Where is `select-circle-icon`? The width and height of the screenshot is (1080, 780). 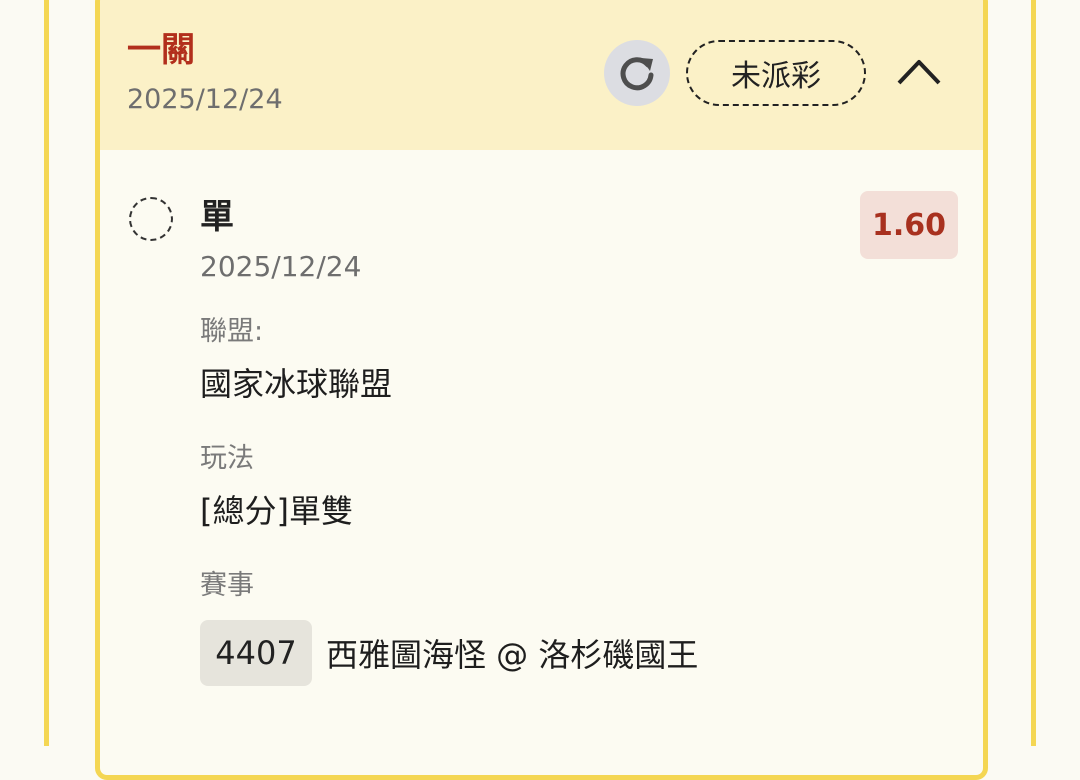 select-circle-icon is located at coordinates (151, 219).